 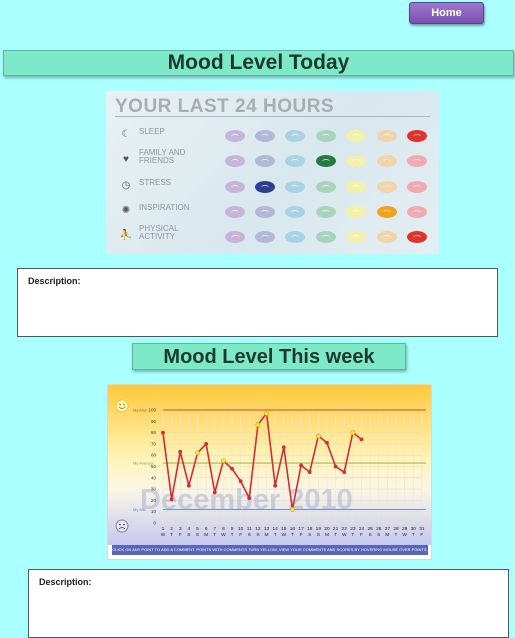 What do you see at coordinates (446, 13) in the screenshot?
I see `home-button: Home` at bounding box center [446, 13].